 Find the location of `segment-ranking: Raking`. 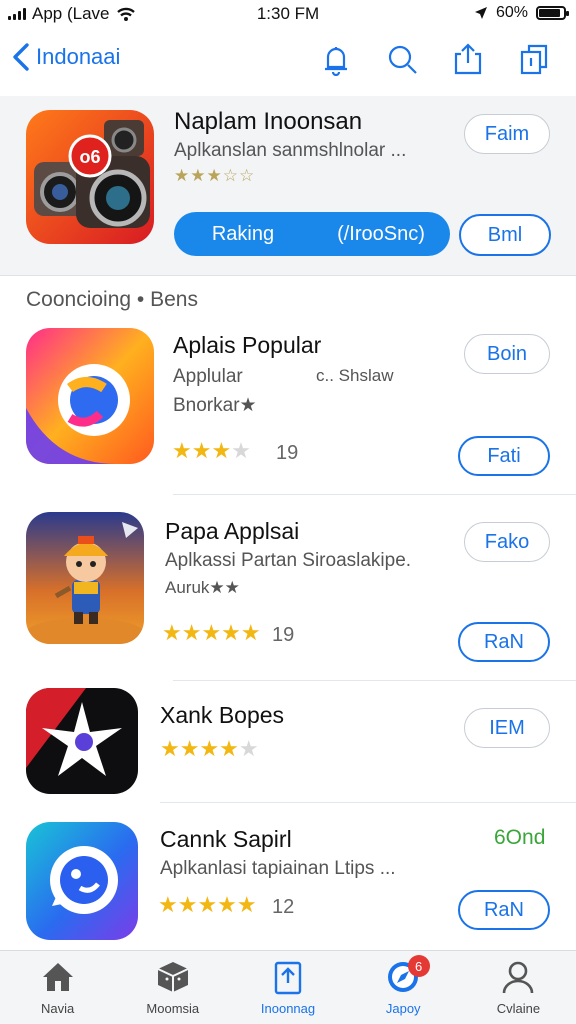

segment-ranking: Raking is located at coordinates (243, 234).